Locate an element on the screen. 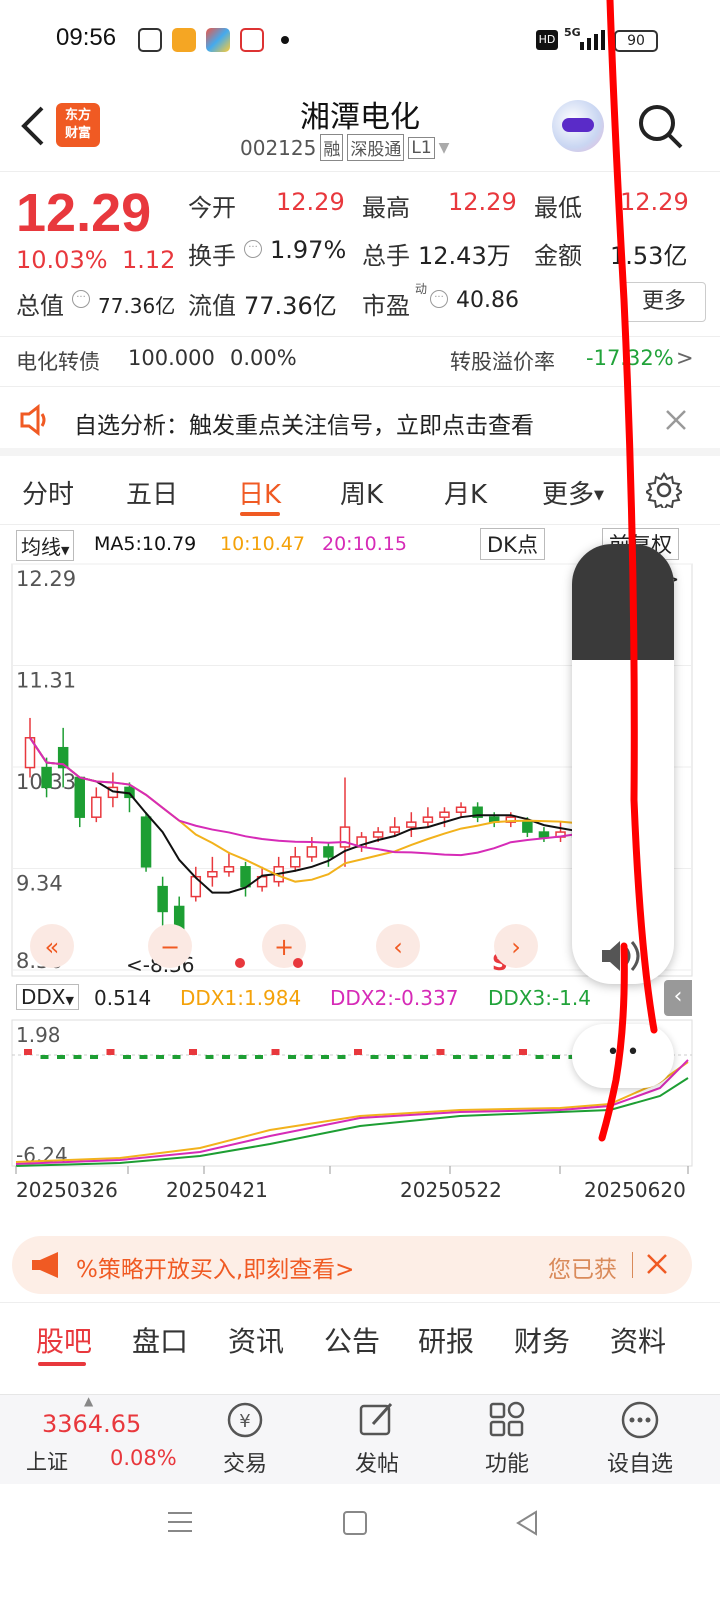  tab-five-day: 五日 is located at coordinates (152, 492).